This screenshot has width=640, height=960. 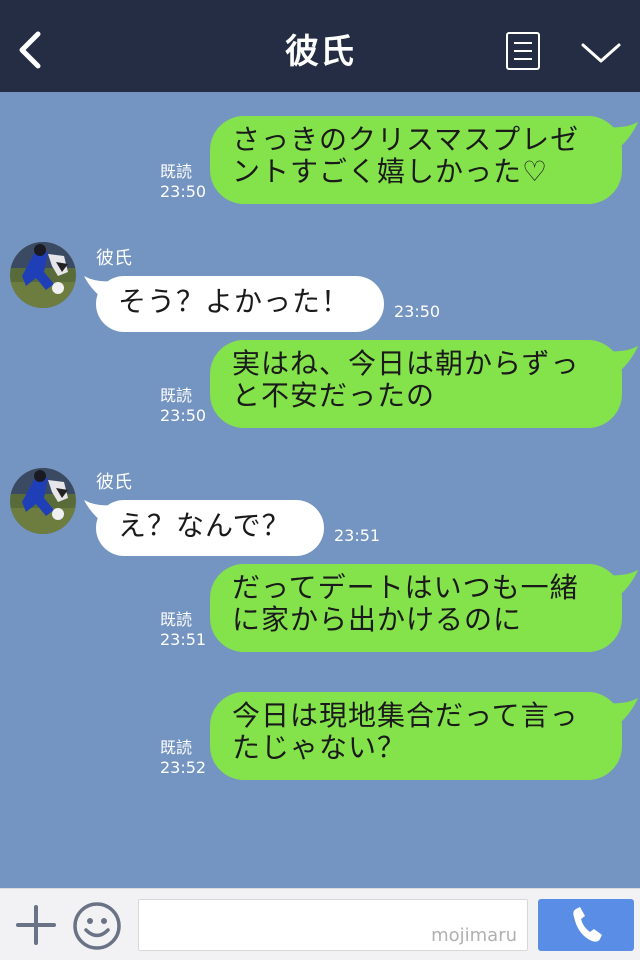 What do you see at coordinates (416, 736) in the screenshot?
I see `message-bubble: 今日は現地集合だって言っ たじゃない？` at bounding box center [416, 736].